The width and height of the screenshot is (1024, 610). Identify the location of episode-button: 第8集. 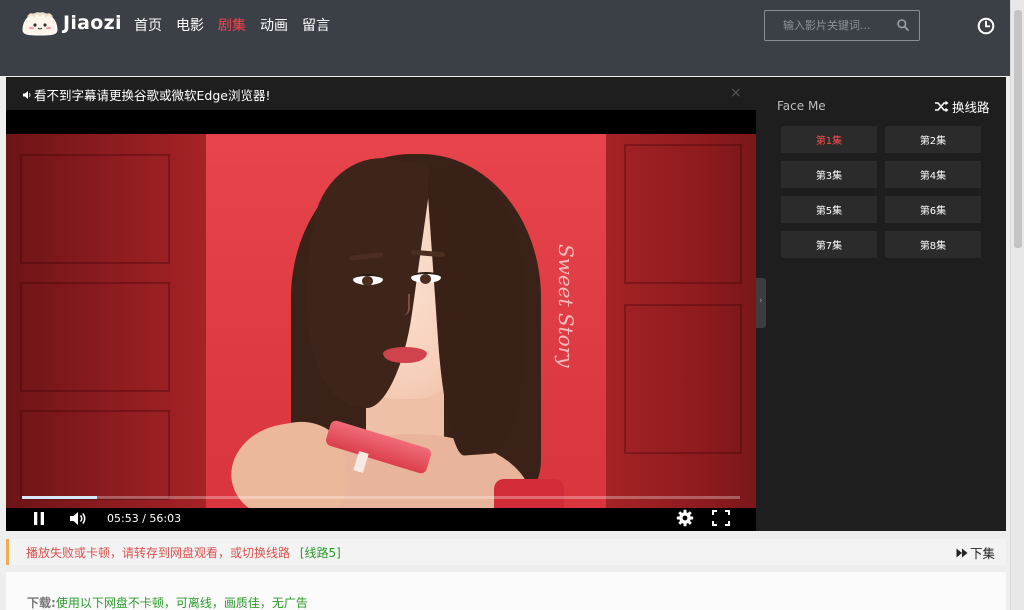
(933, 244).